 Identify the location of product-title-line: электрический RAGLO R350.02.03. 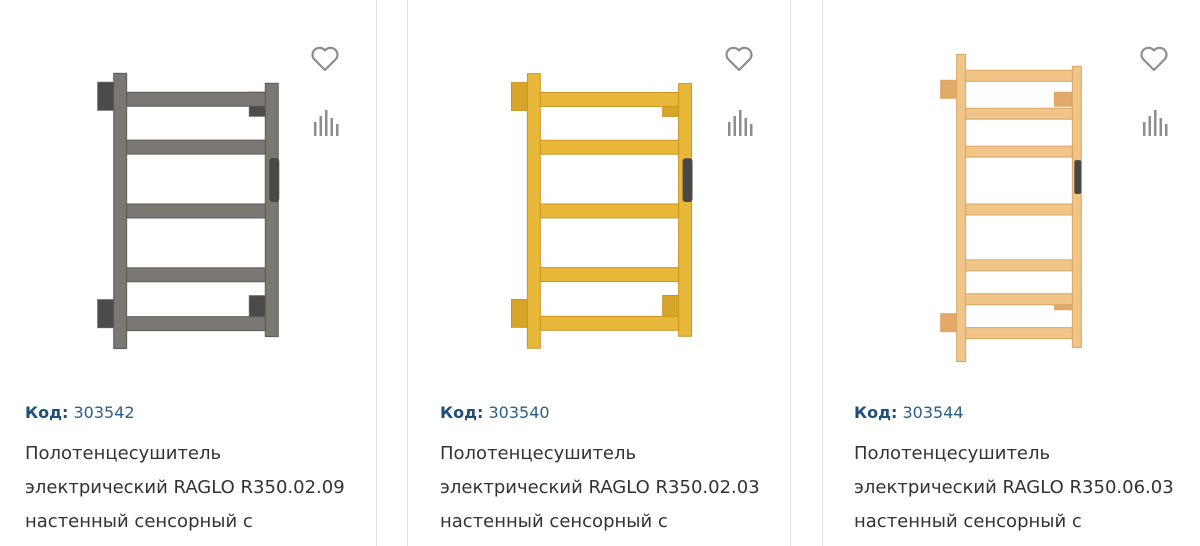
(600, 487).